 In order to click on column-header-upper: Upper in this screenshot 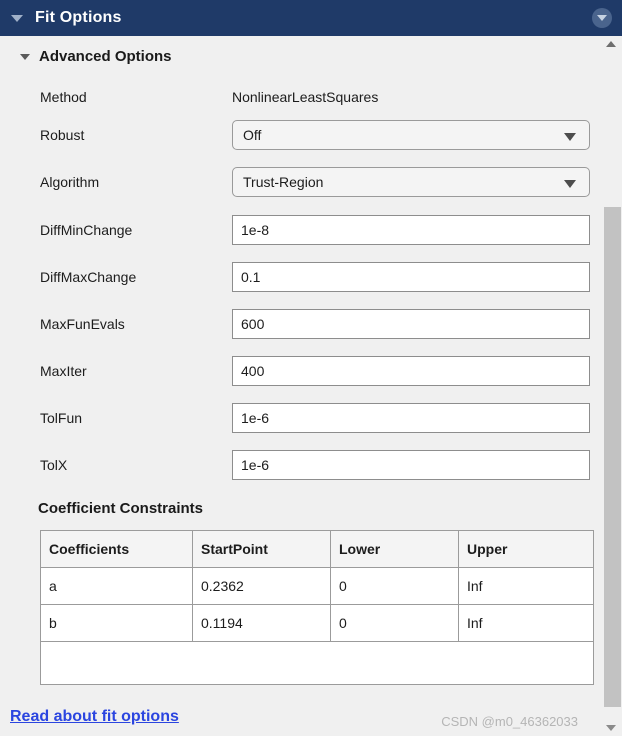, I will do `click(526, 549)`.